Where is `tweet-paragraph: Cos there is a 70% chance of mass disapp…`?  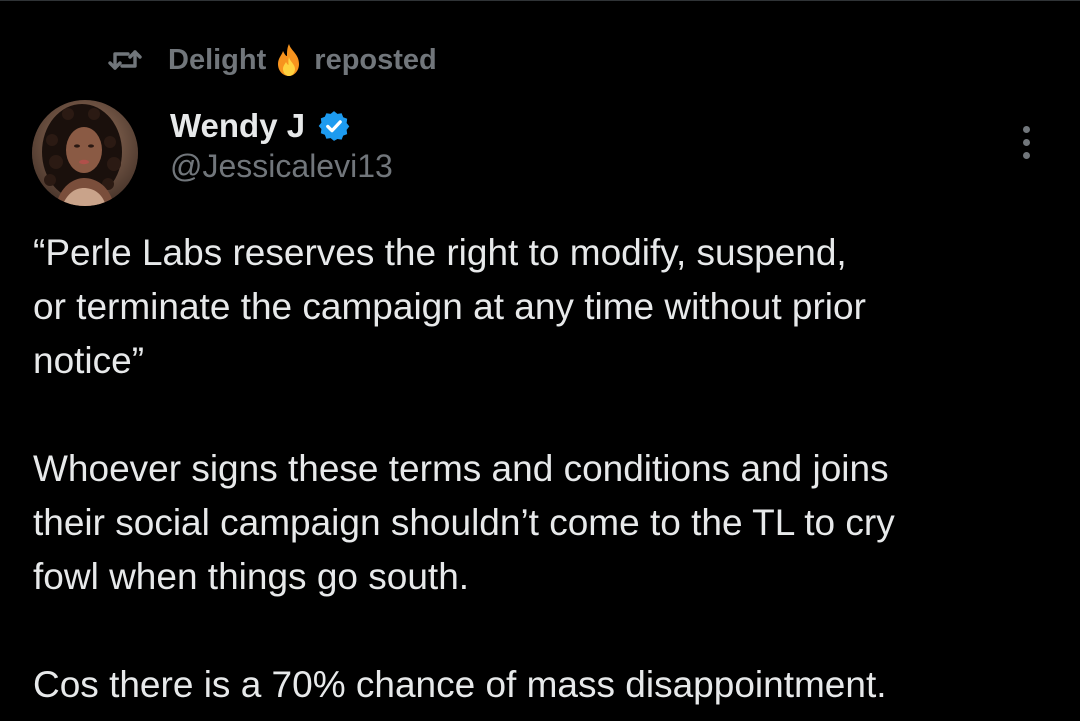
tweet-paragraph: Cos there is a 70% chance of mass disapp… is located at coordinates (460, 684).